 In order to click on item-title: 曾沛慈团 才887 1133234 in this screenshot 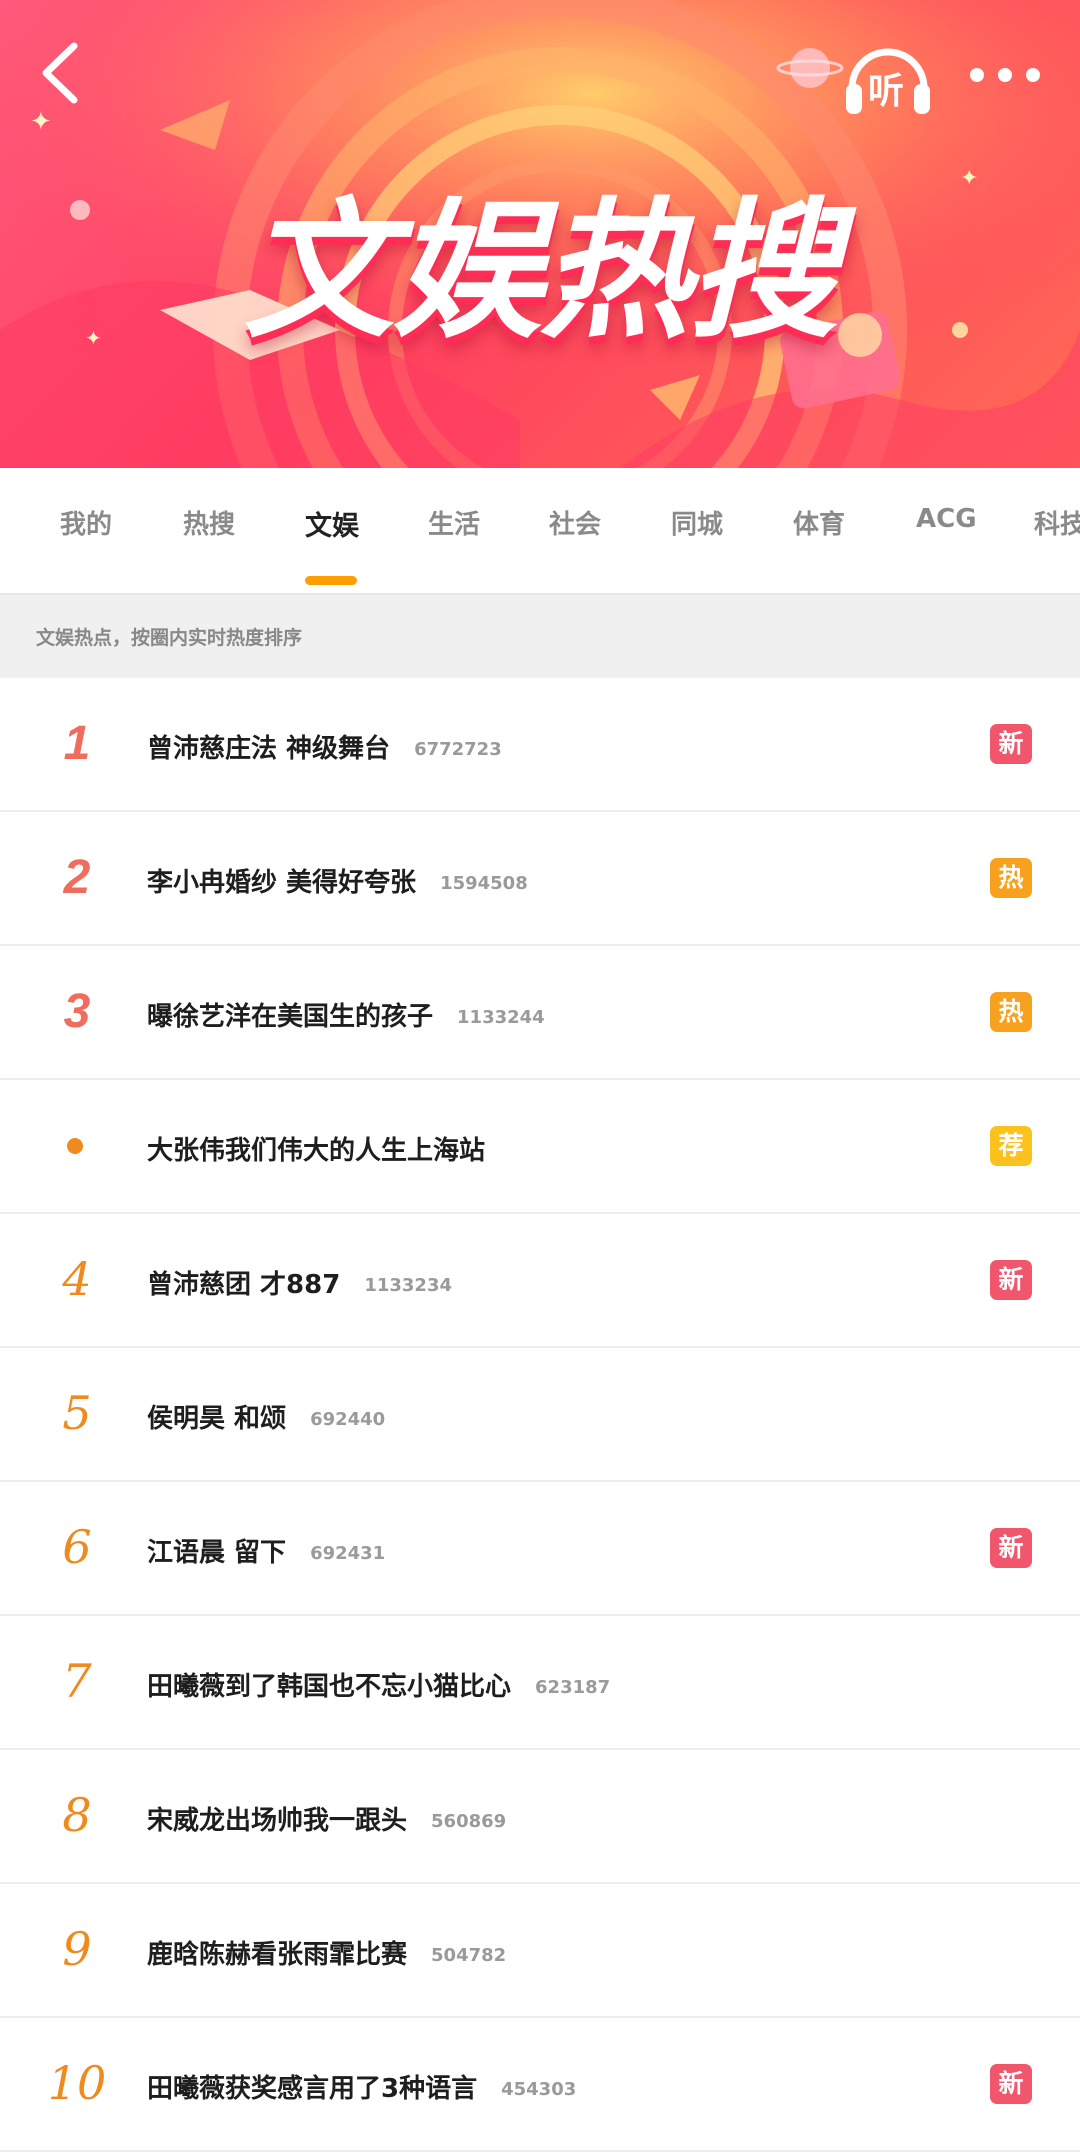, I will do `click(299, 1282)`.